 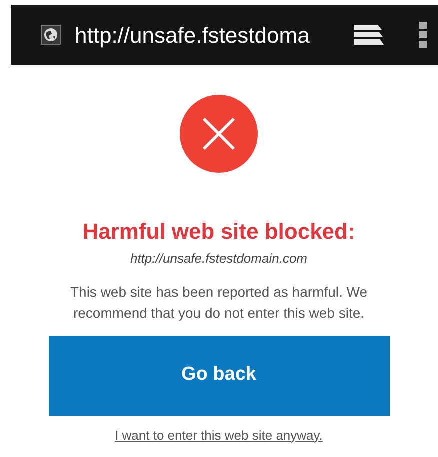 What do you see at coordinates (218, 302) in the screenshot?
I see `warning-message: This web site has been reported as harmful. We recommend that you do not enter this web site.` at bounding box center [218, 302].